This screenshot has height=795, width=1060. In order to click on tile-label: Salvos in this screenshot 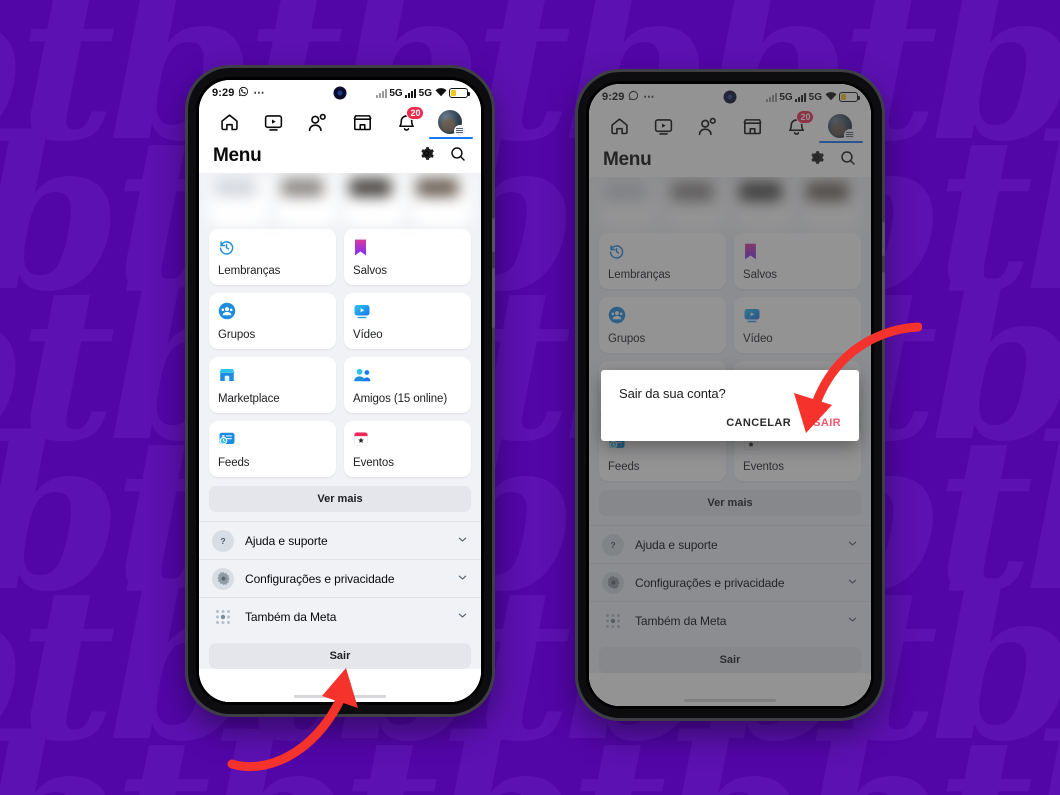, I will do `click(370, 271)`.